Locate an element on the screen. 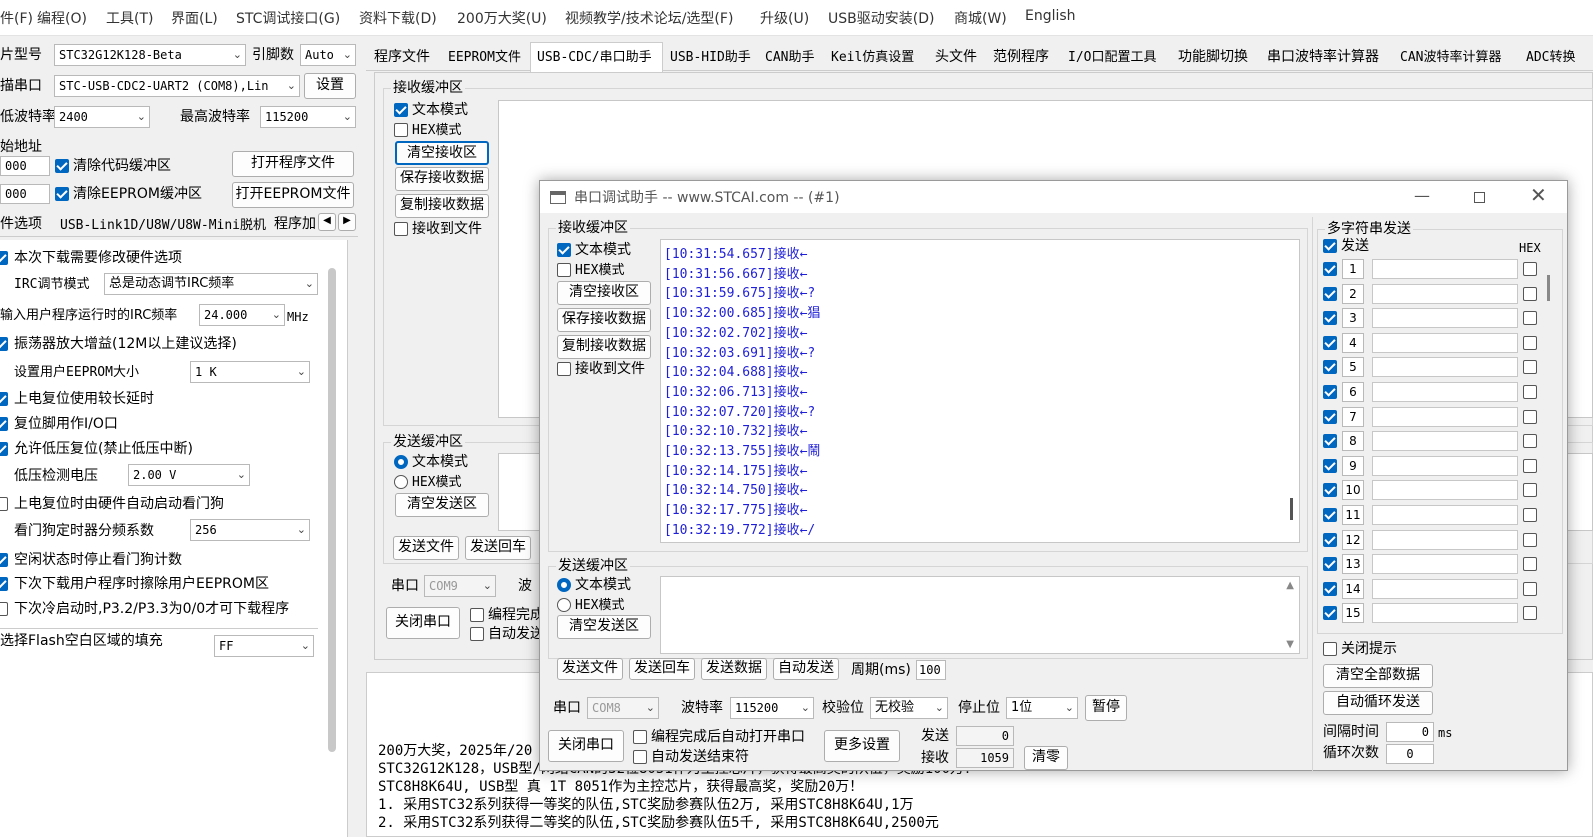 Image resolution: width=1593 pixels, height=837 pixels. multi-row-number: 3 is located at coordinates (1353, 318).